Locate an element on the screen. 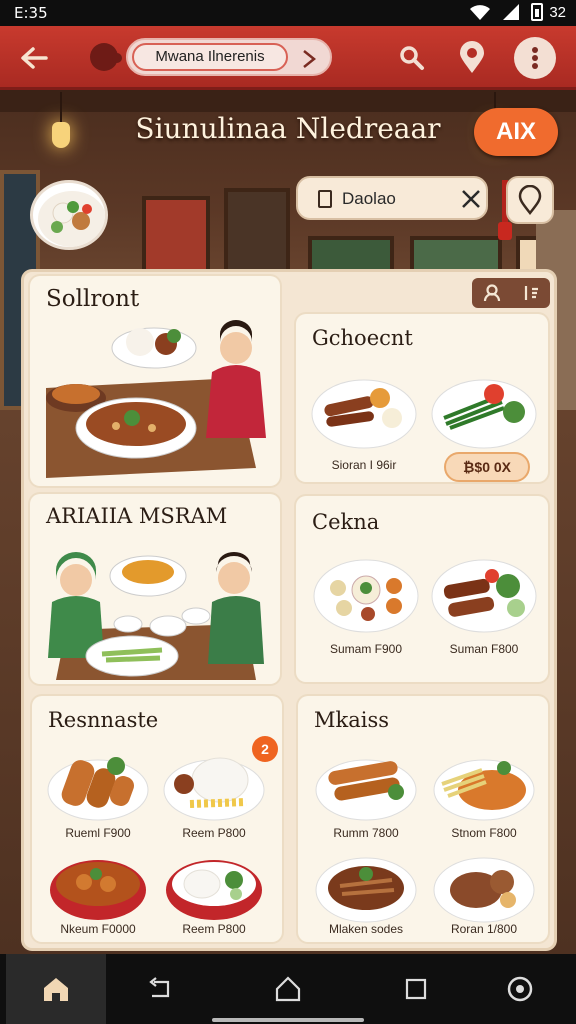 The width and height of the screenshot is (576, 1024). menu-card: ARIAIIA MSRAM is located at coordinates (155, 589).